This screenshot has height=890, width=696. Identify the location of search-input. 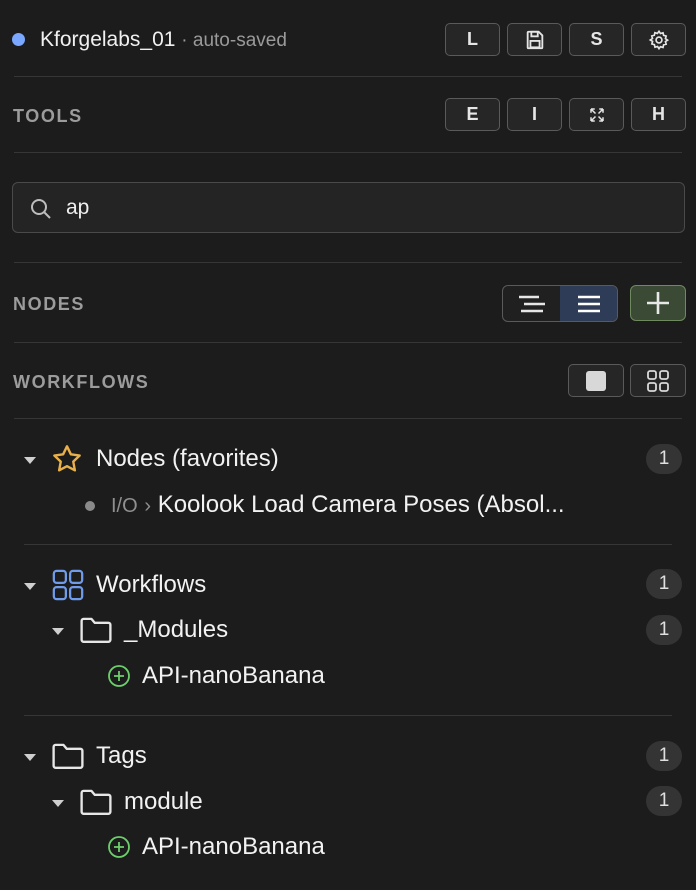
(366, 208).